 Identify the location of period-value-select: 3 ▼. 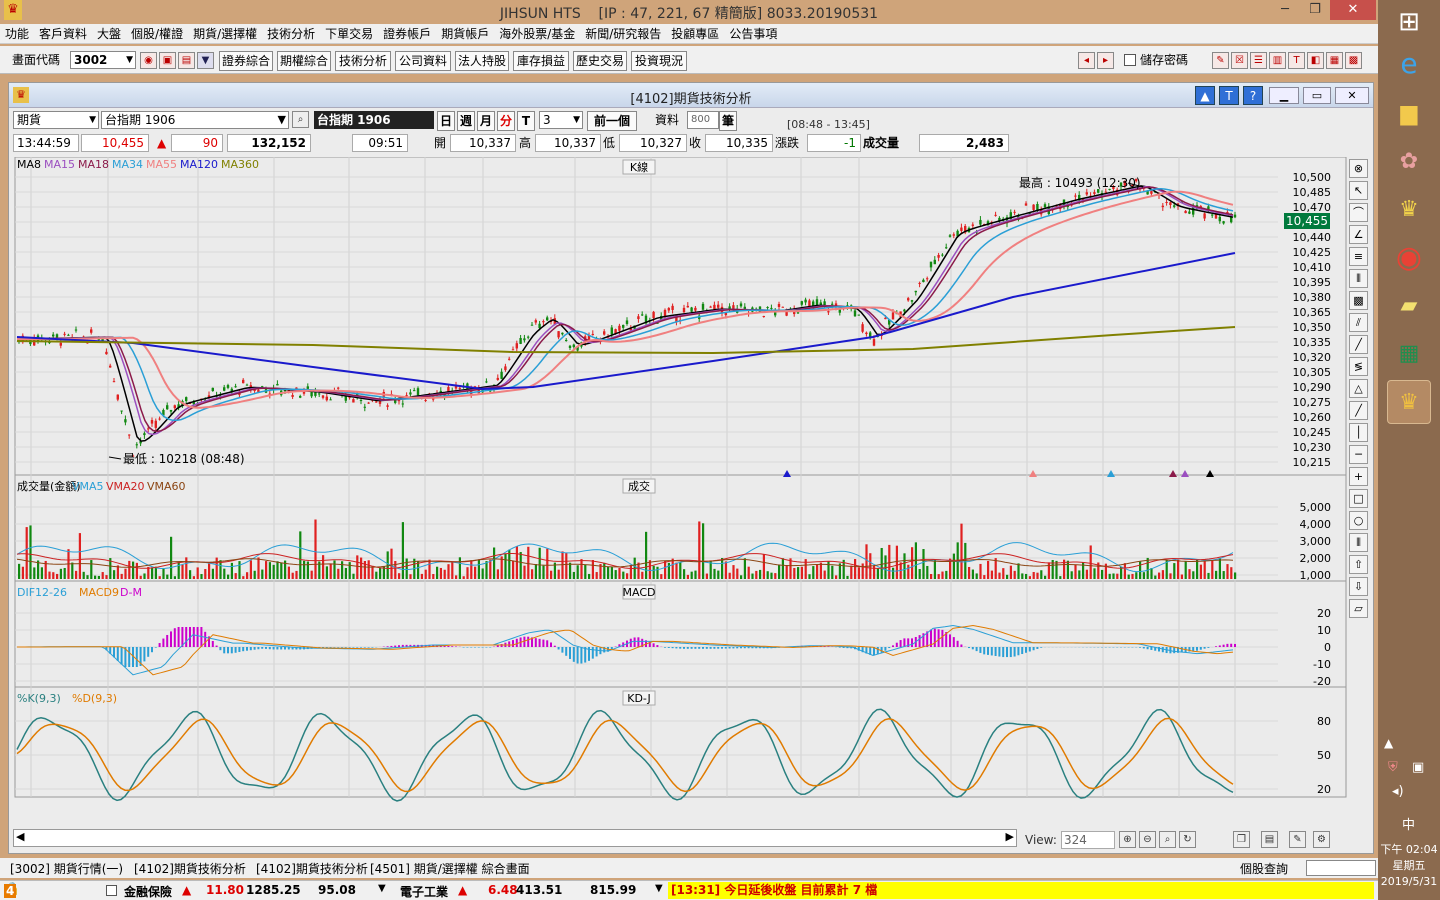
(561, 120).